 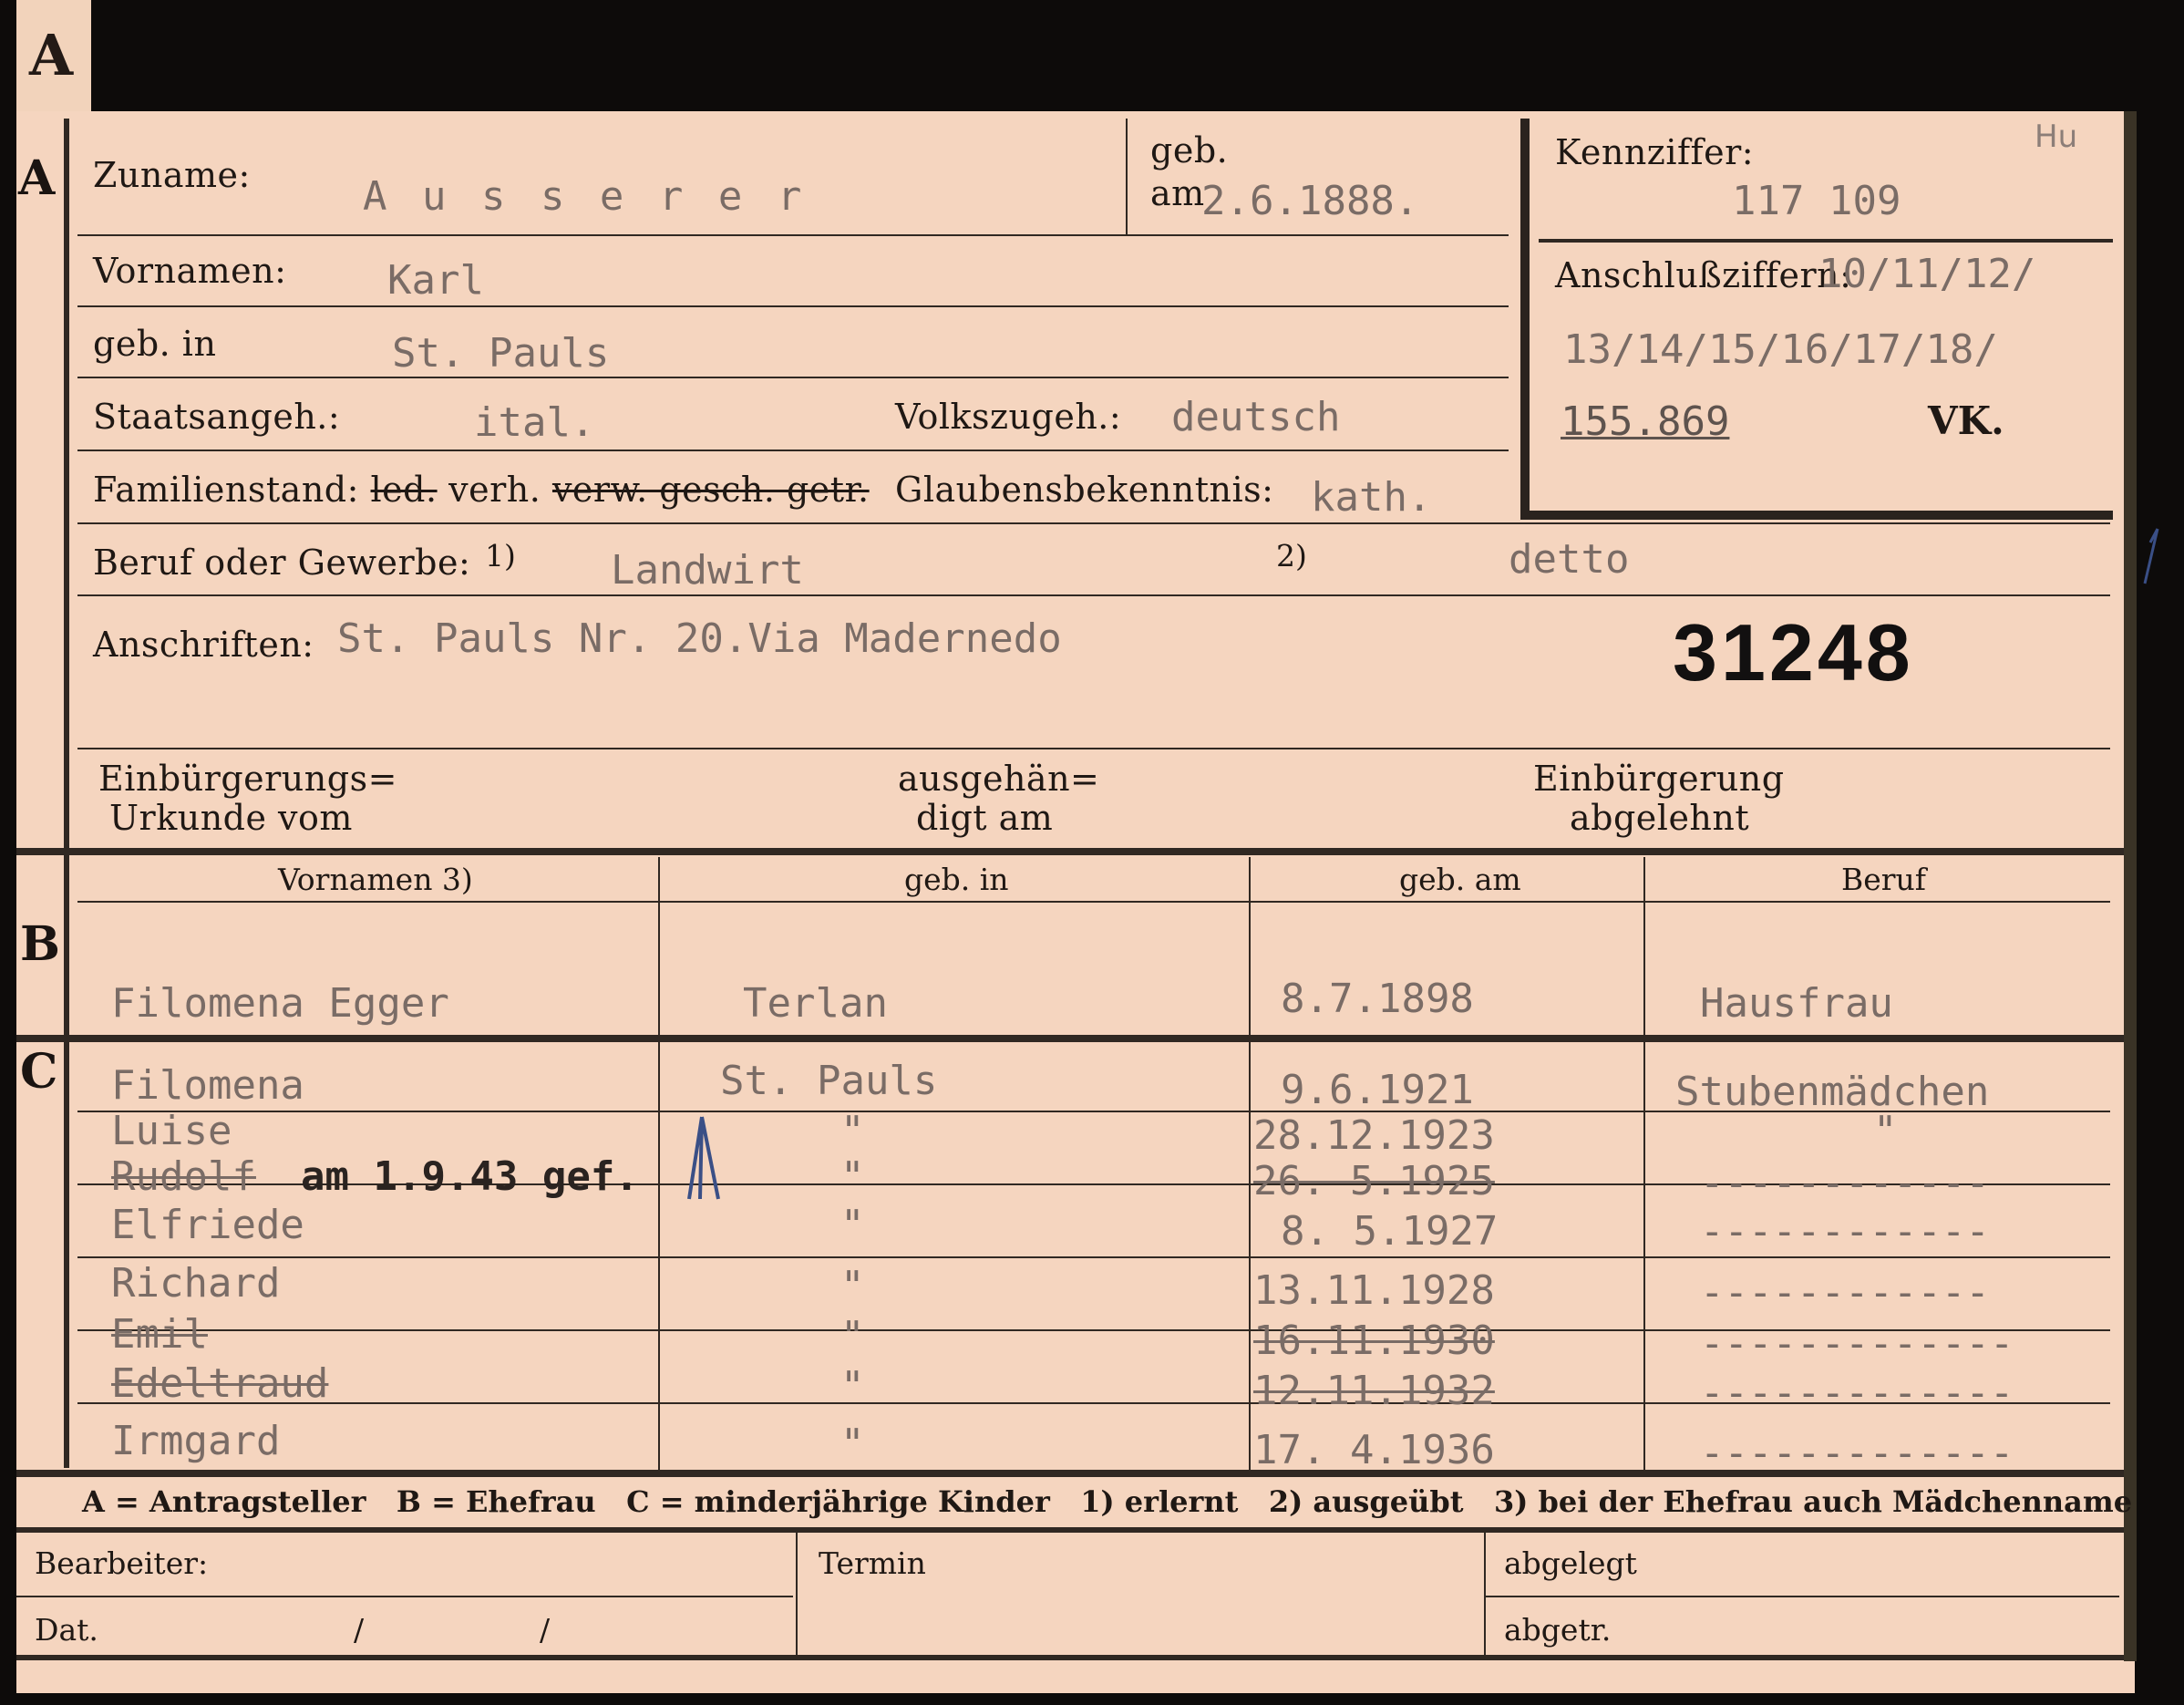 I want to click on vk-mark: VK., so click(x=1966, y=420).